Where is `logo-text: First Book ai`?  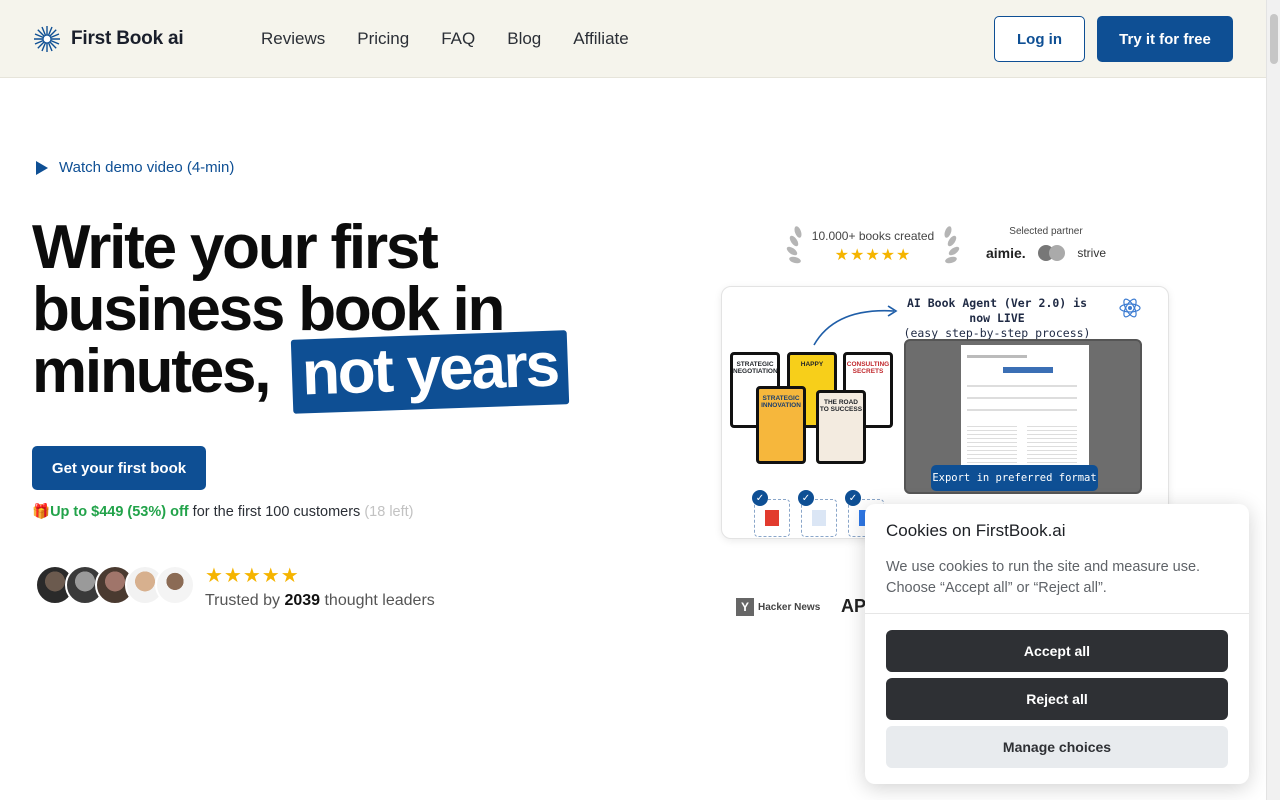
logo-text: First Book ai is located at coordinates (127, 38).